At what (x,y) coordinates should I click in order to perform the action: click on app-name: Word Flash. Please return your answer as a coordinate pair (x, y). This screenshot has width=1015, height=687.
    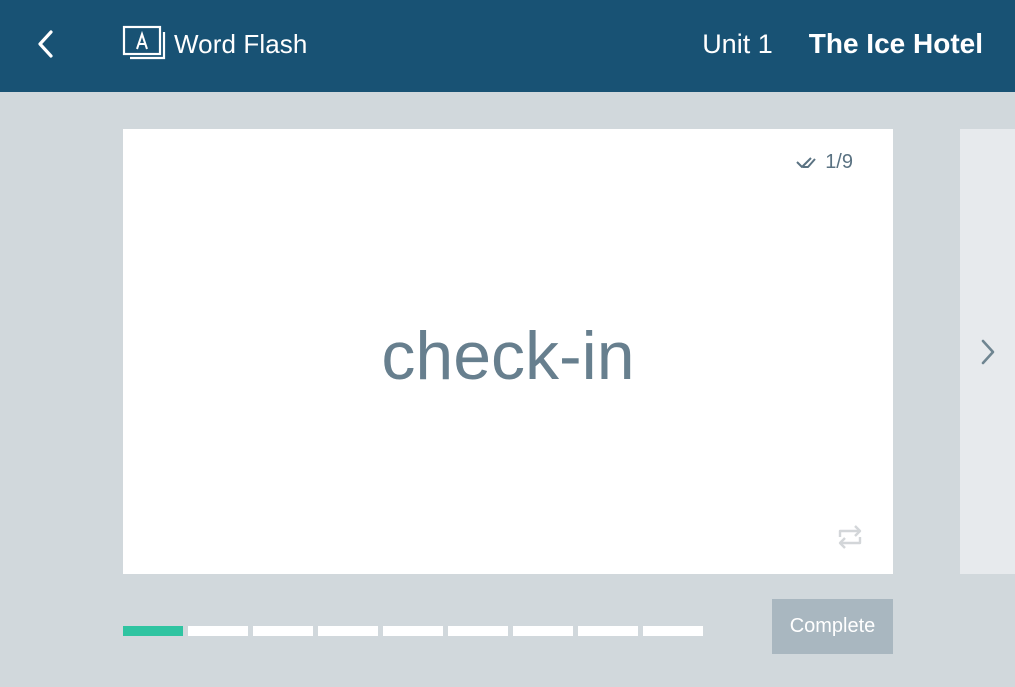
    Looking at the image, I should click on (241, 43).